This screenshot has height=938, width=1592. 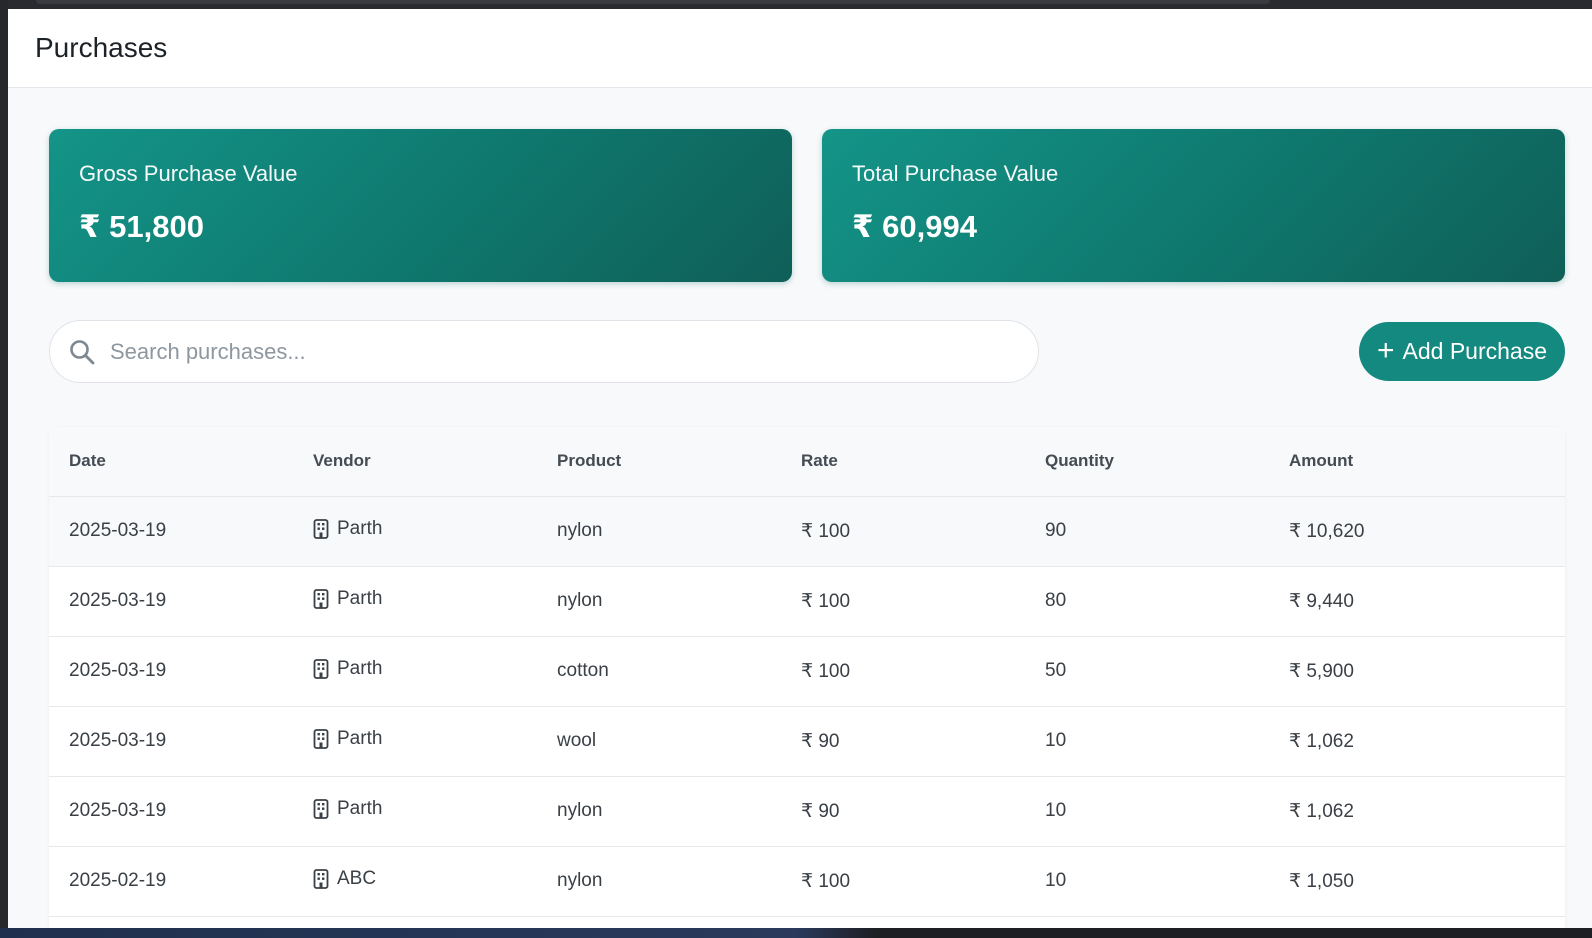 What do you see at coordinates (577, 740) in the screenshot?
I see `cell-product: wool` at bounding box center [577, 740].